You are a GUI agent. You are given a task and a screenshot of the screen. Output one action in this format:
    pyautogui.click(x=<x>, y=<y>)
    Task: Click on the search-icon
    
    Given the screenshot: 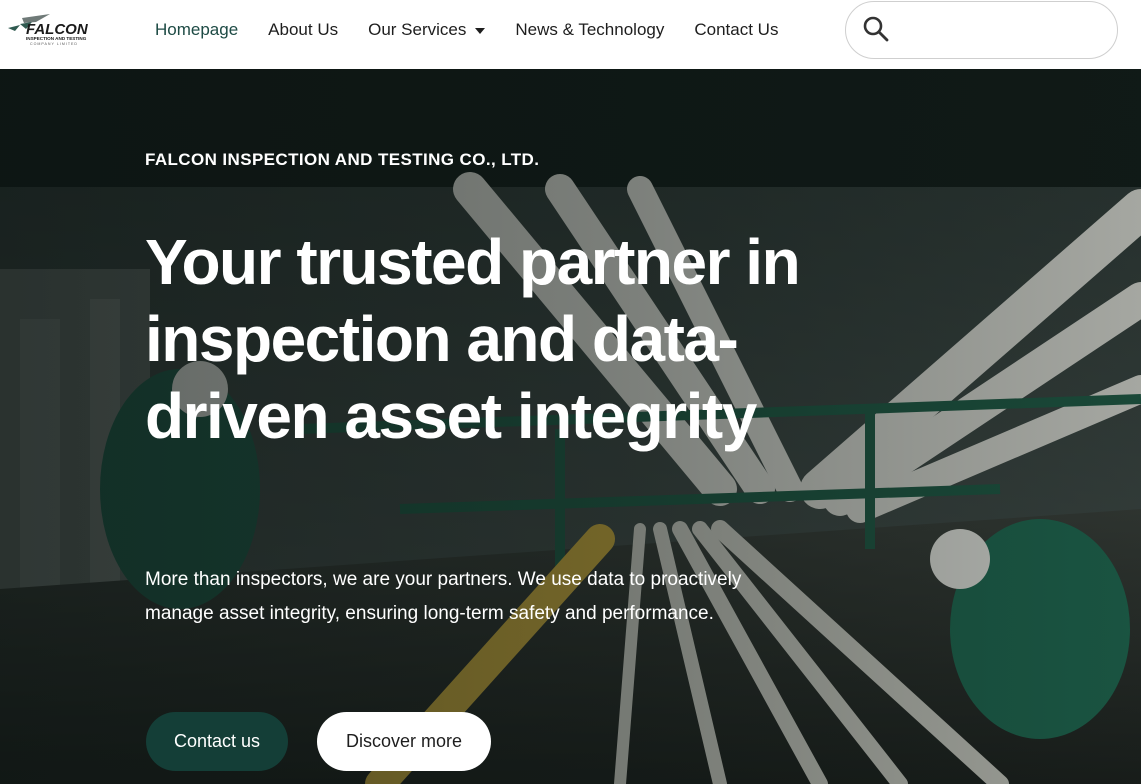 What is the action you would take?
    pyautogui.click(x=876, y=29)
    